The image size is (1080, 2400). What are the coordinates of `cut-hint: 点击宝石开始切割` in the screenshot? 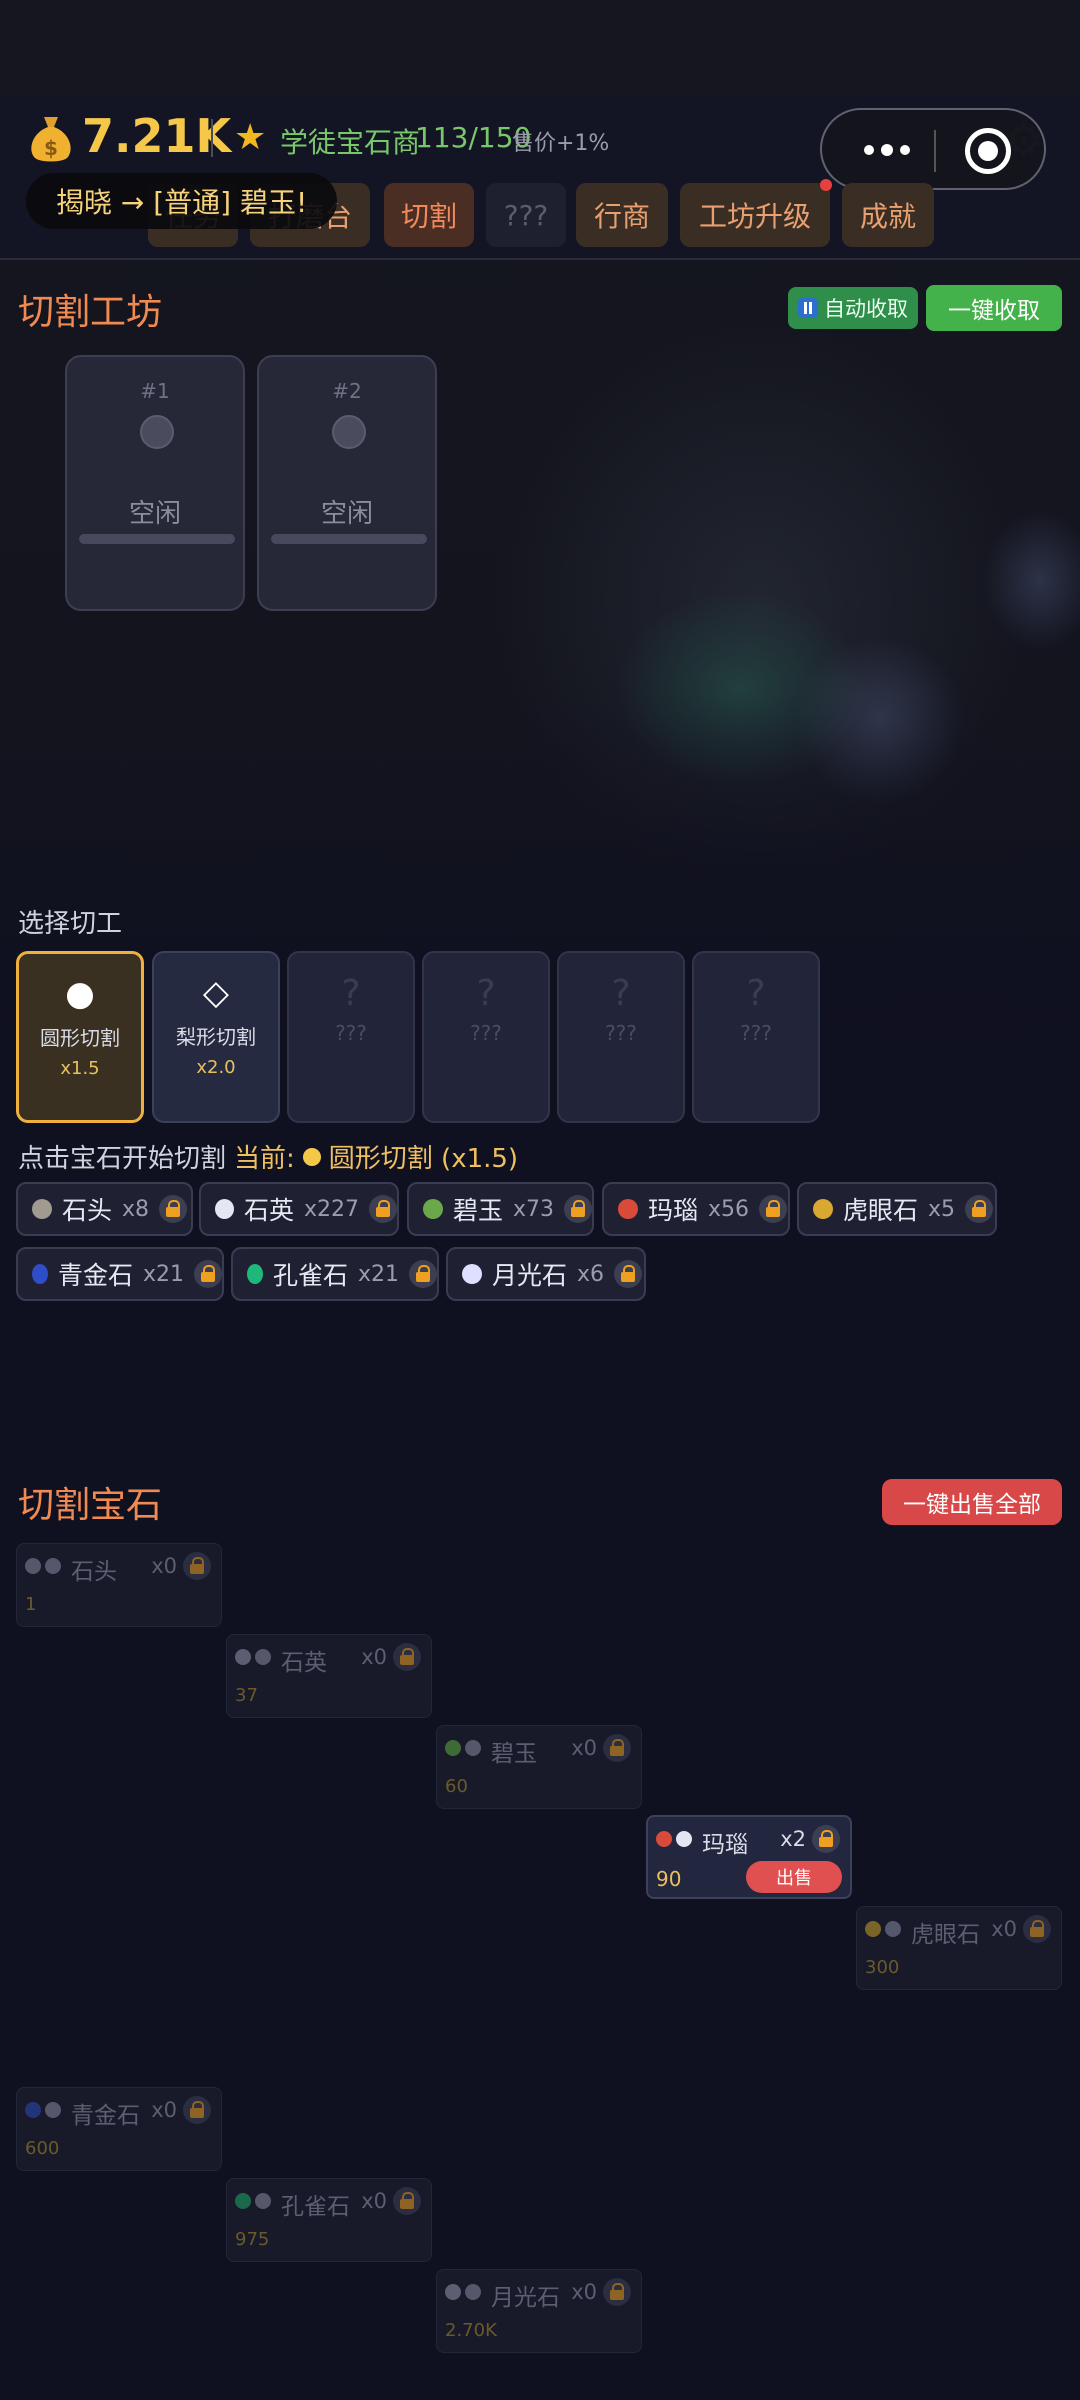 It's located at (122, 1159).